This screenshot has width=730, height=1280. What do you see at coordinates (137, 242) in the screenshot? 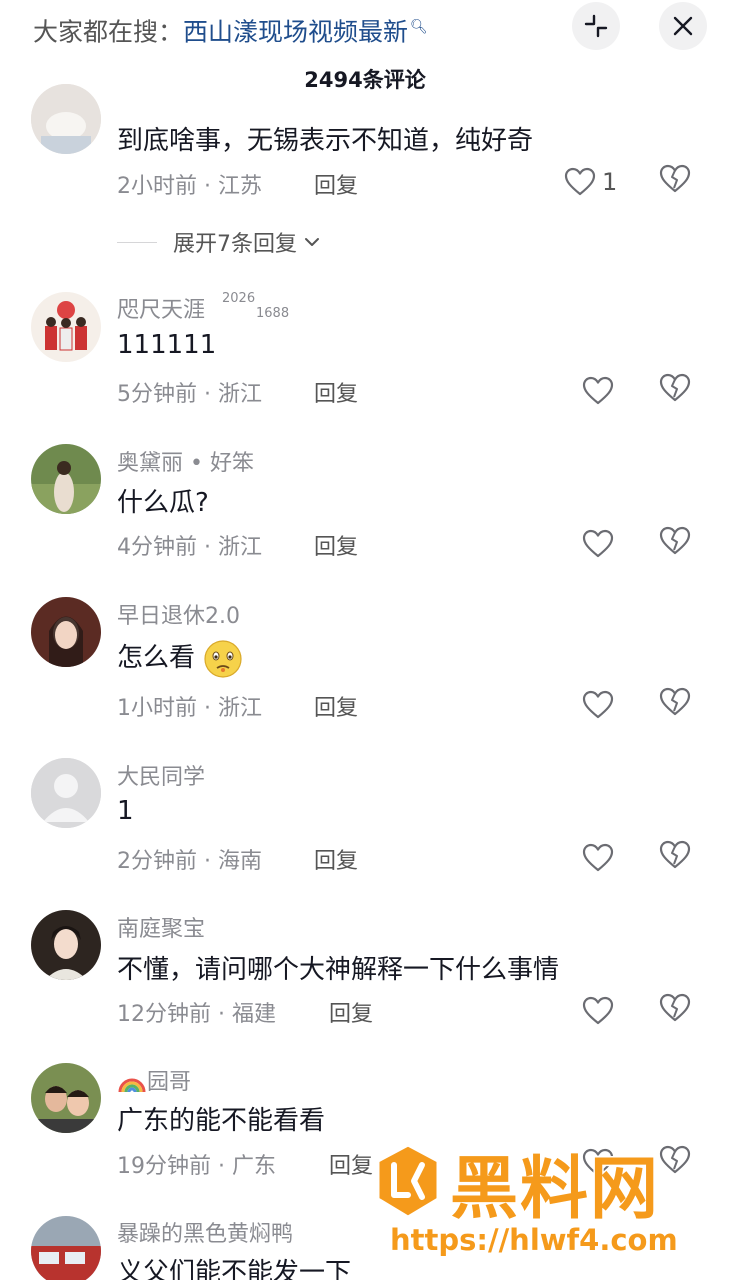
I see `divider` at bounding box center [137, 242].